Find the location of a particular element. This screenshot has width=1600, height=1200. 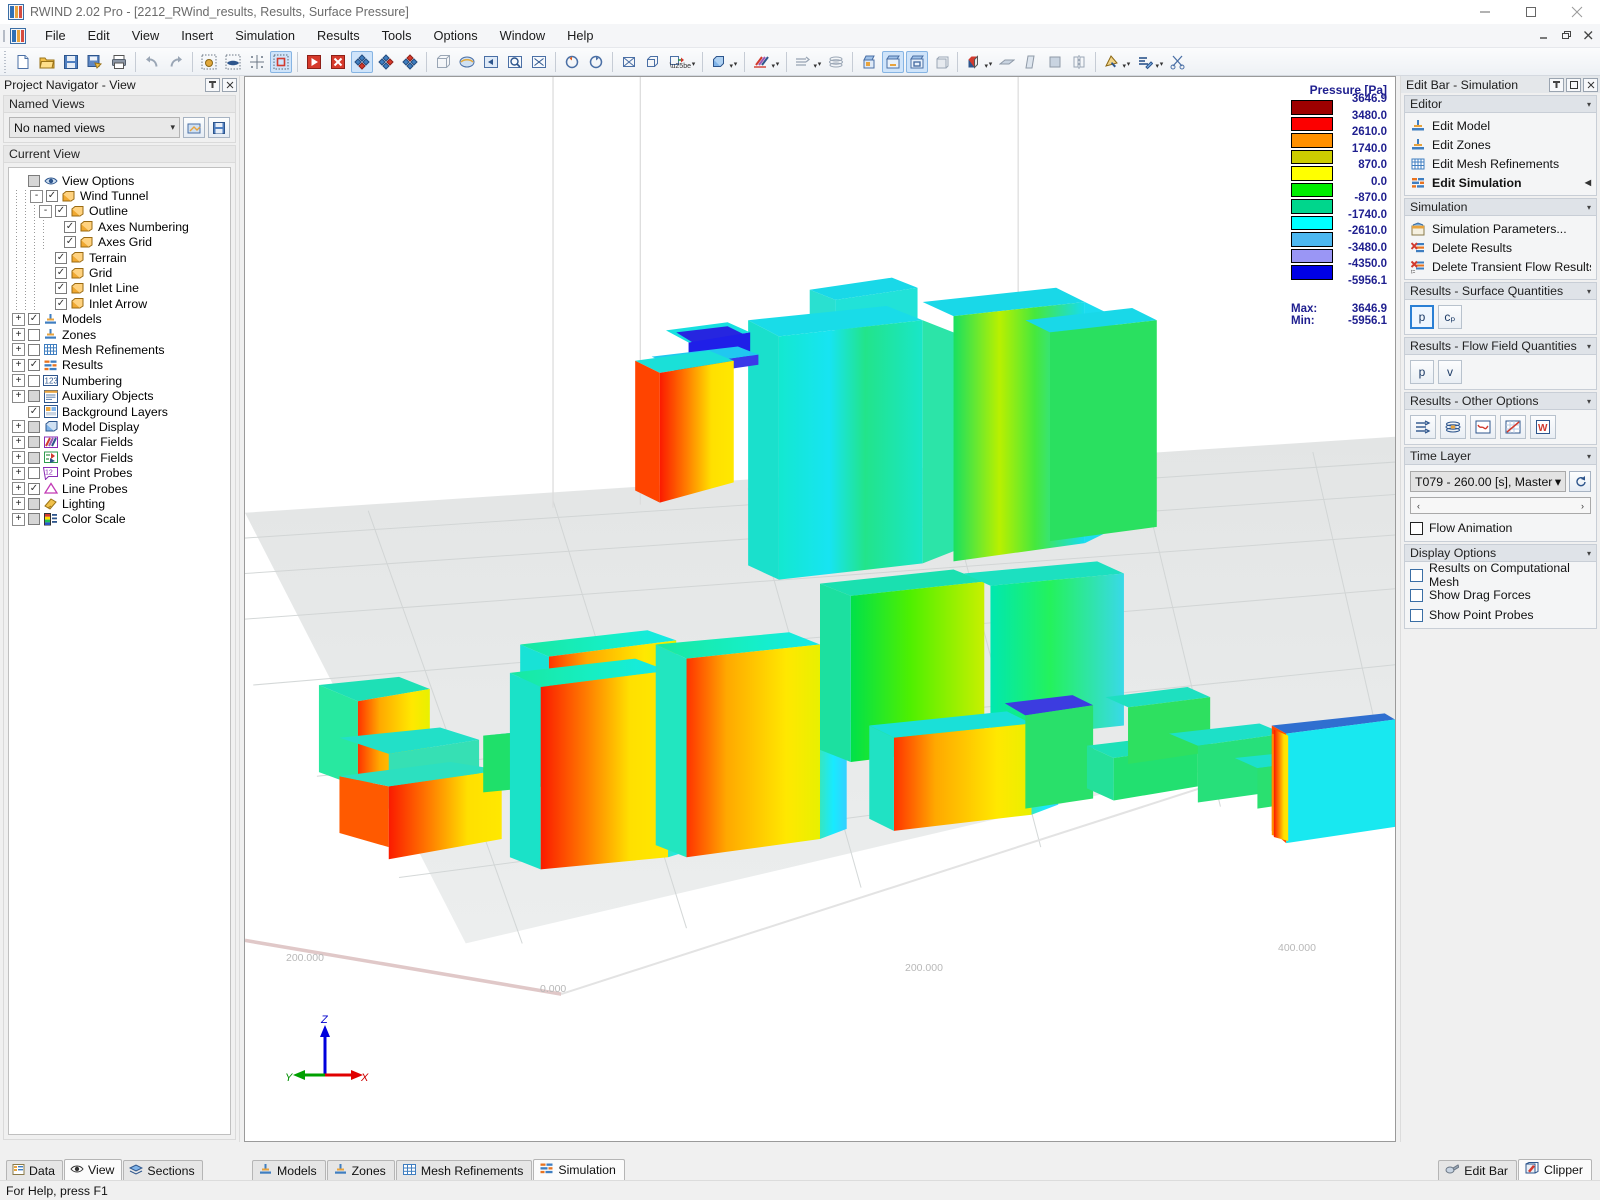

tab-data: Data is located at coordinates (34, 1170).